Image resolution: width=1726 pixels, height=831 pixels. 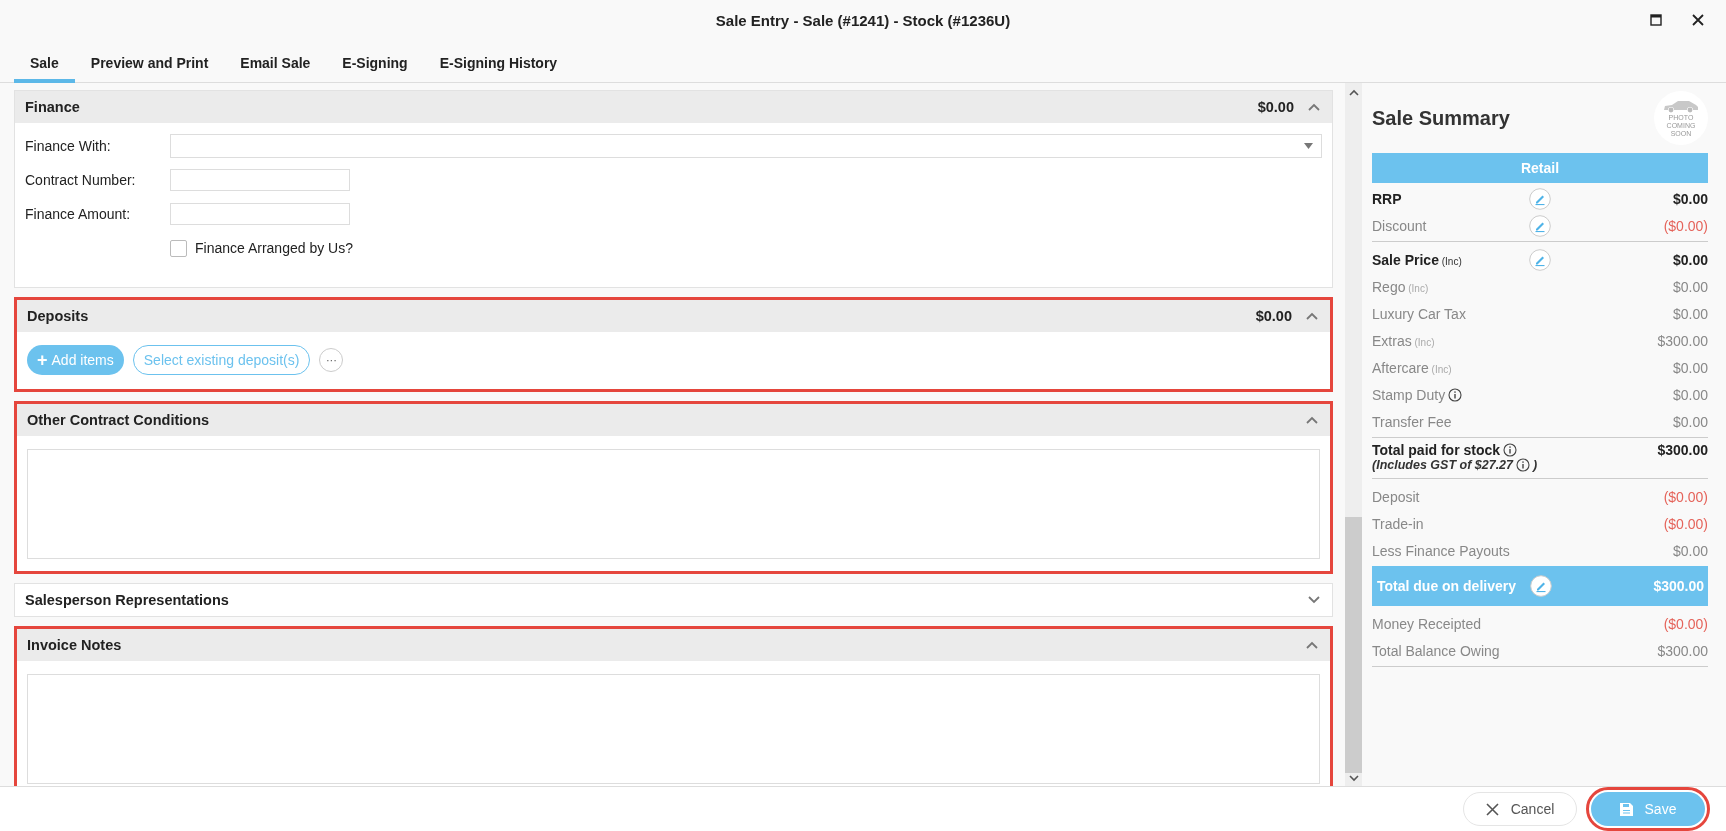 What do you see at coordinates (53, 107) in the screenshot?
I see `section-title: Finance` at bounding box center [53, 107].